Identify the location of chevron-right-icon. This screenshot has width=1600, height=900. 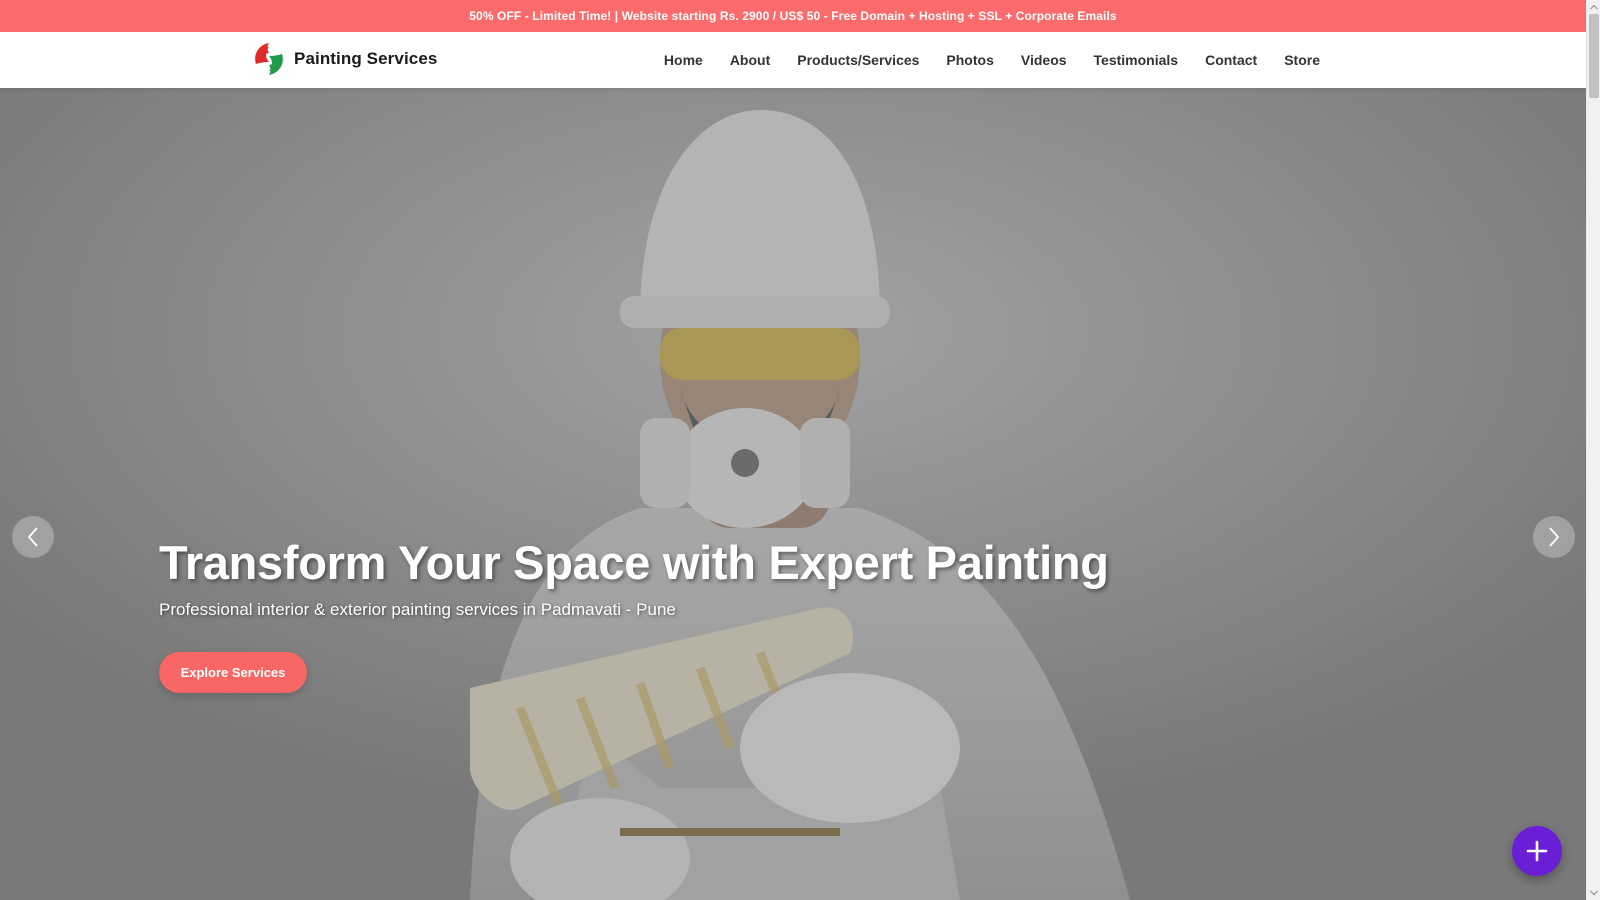
(1554, 537).